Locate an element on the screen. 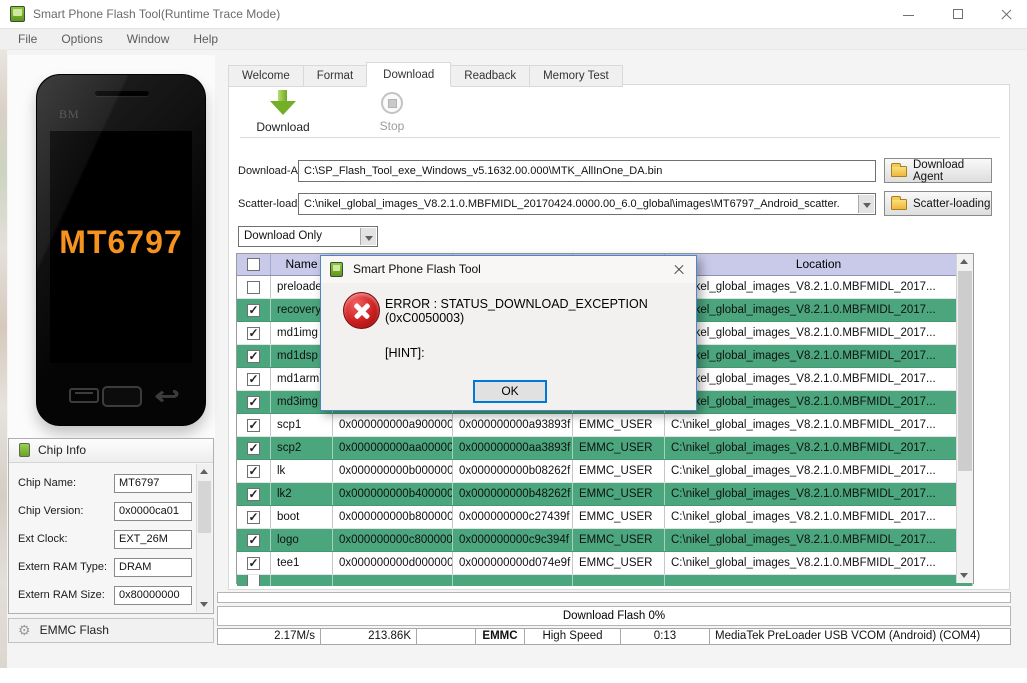  cell-name: scp1 is located at coordinates (302, 425).